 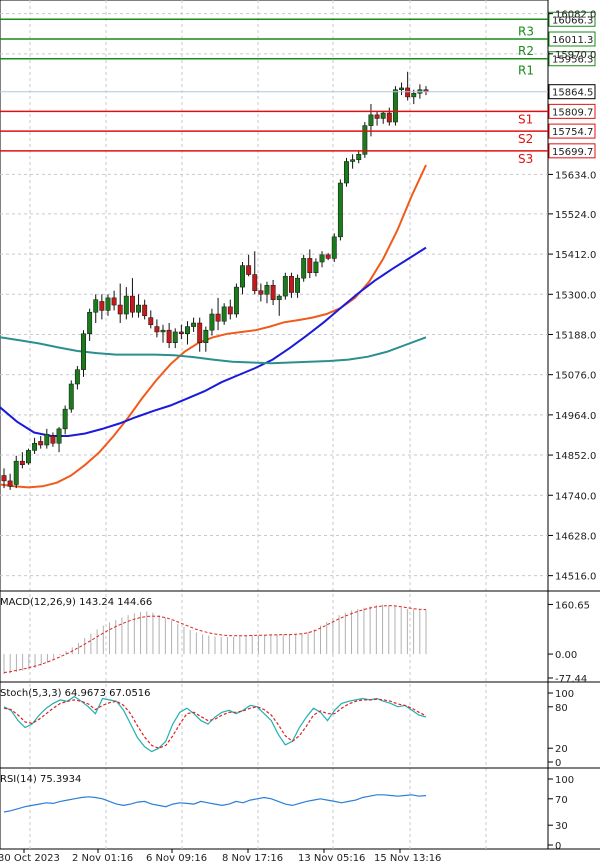 What do you see at coordinates (102, 858) in the screenshot?
I see `time-tick-label: 2 Nov 01:16` at bounding box center [102, 858].